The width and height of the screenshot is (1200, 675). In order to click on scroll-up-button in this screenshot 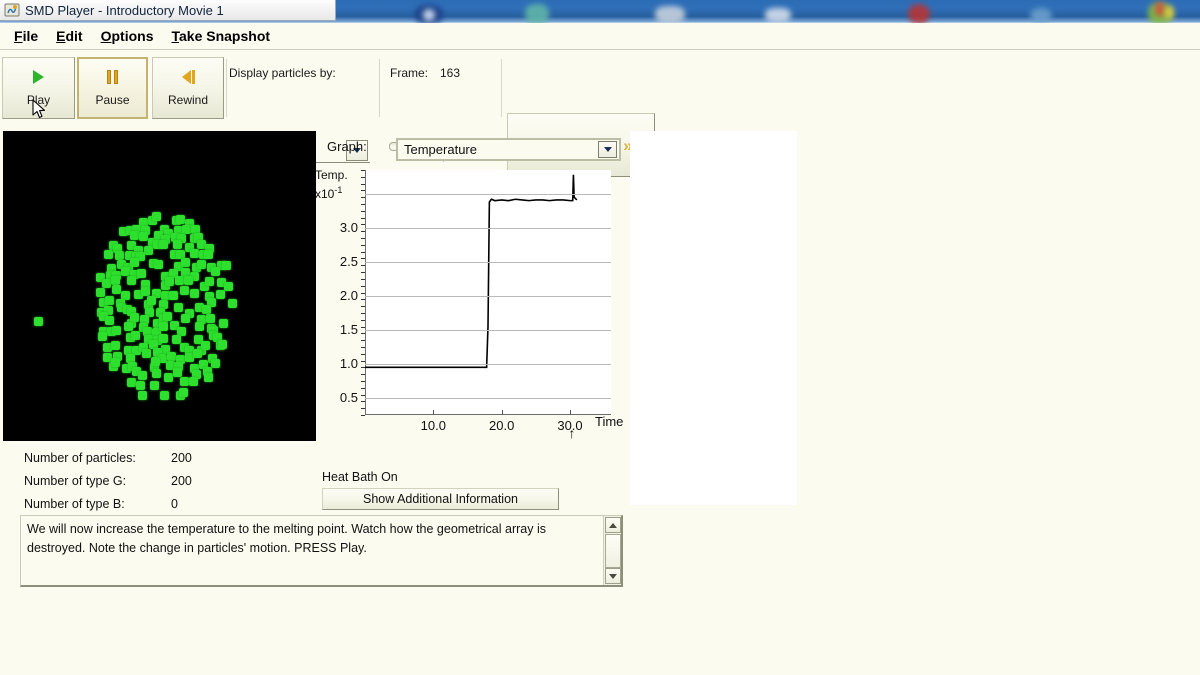, I will do `click(613, 525)`.